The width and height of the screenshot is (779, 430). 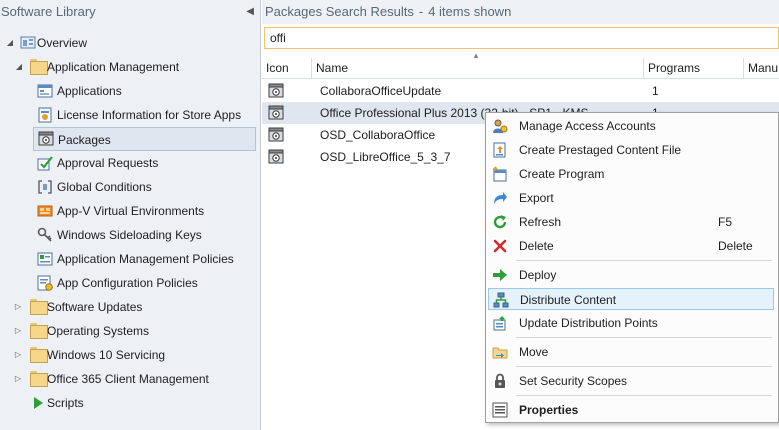 What do you see at coordinates (104, 187) in the screenshot?
I see `tree-item-label: Global Conditions` at bounding box center [104, 187].